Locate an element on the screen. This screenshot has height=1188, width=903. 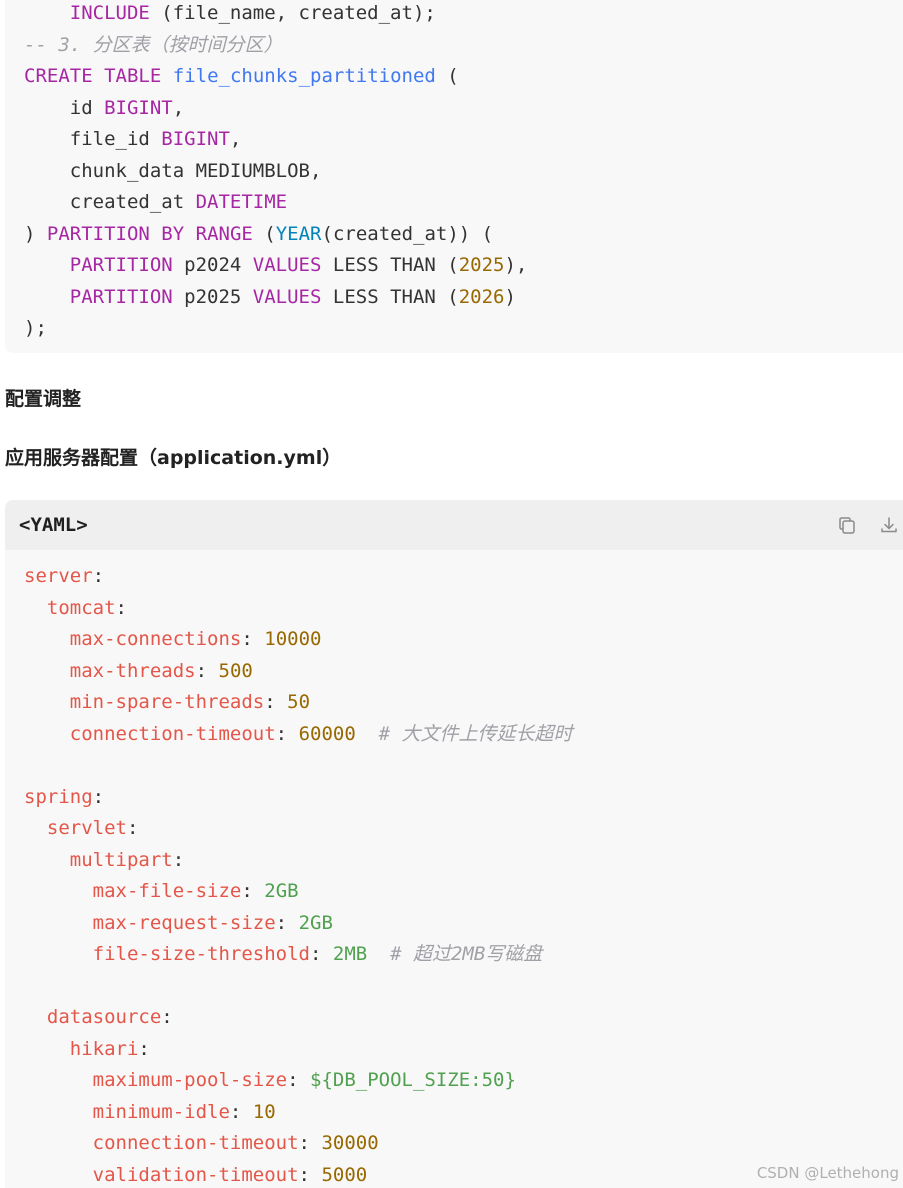
code-token: 10 is located at coordinates (264, 1111).